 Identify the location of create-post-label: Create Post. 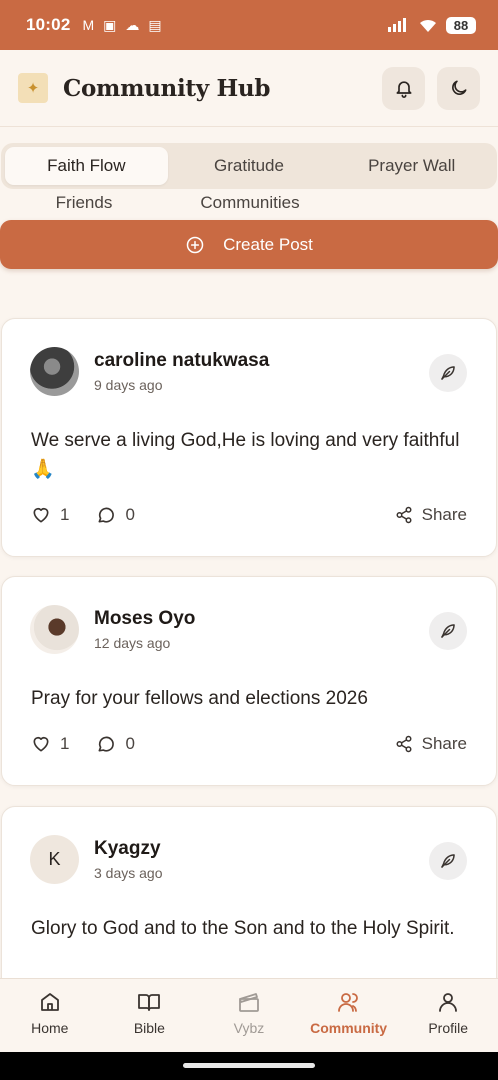
(268, 244).